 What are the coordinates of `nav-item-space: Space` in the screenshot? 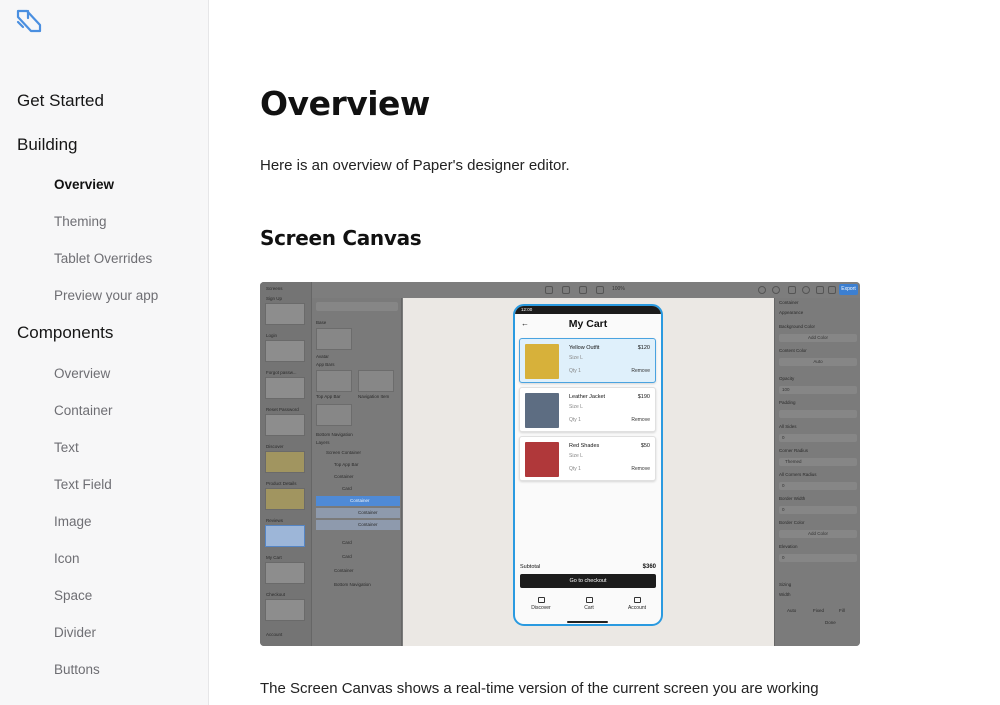 It's located at (104, 595).